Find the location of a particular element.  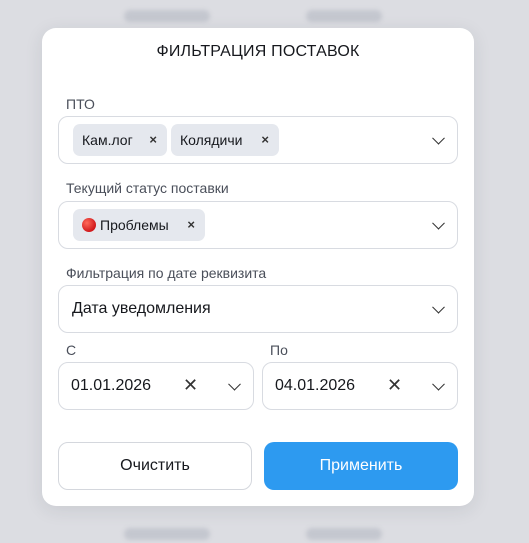

date-filter-label: Фильтрация по дате реквизита is located at coordinates (166, 273).